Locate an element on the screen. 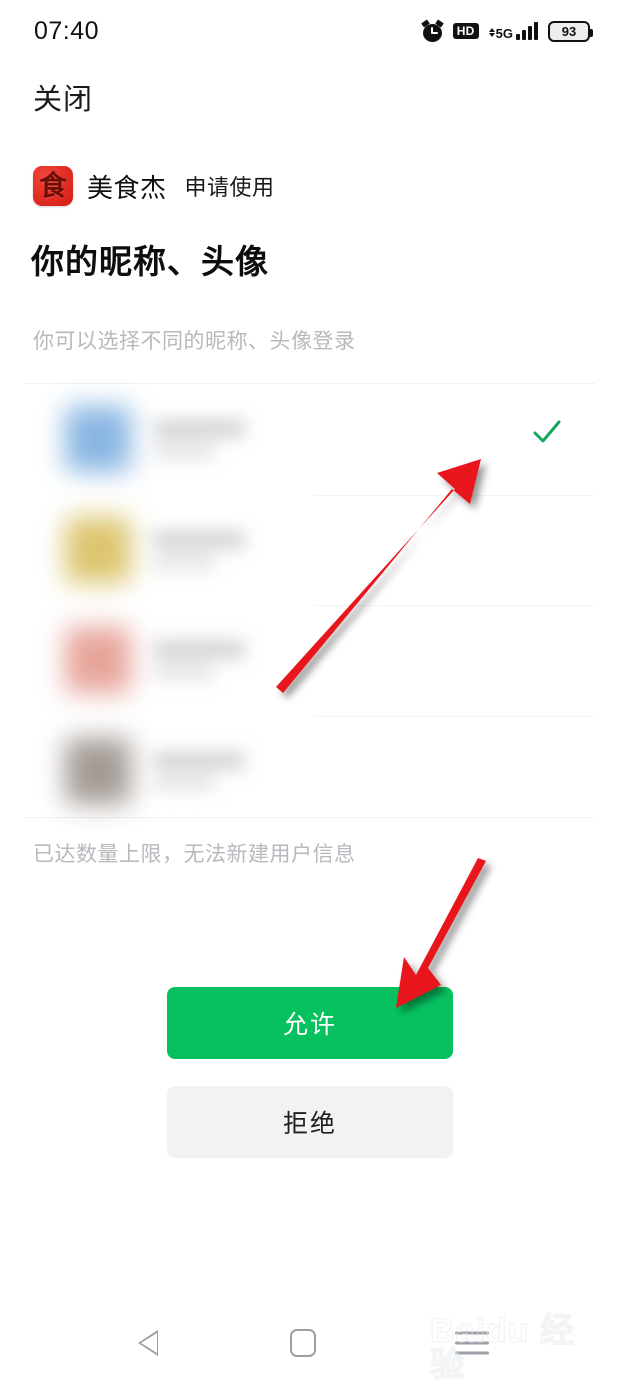 Image resolution: width=620 pixels, height=1386 pixels. battery-icon: 93 is located at coordinates (570, 31).